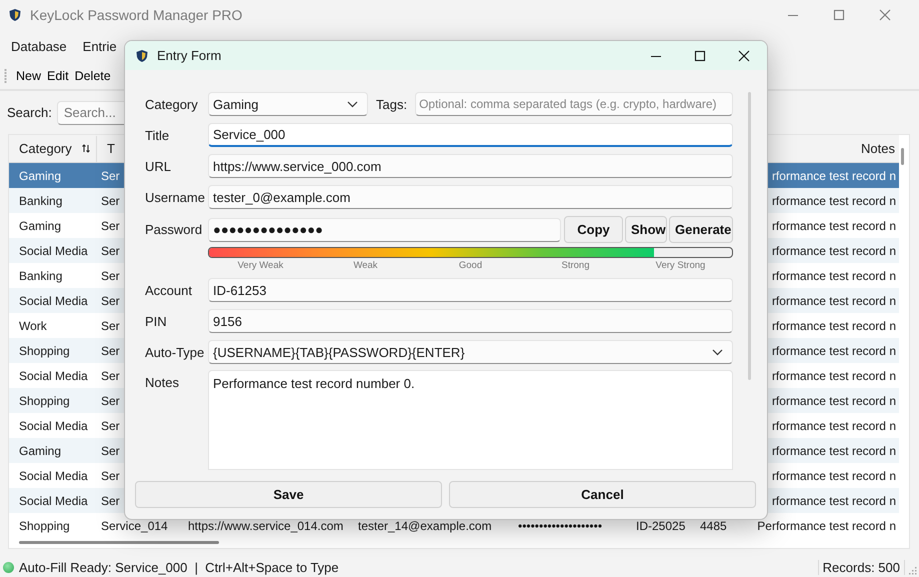  I want to click on sort-icon, so click(86, 148).